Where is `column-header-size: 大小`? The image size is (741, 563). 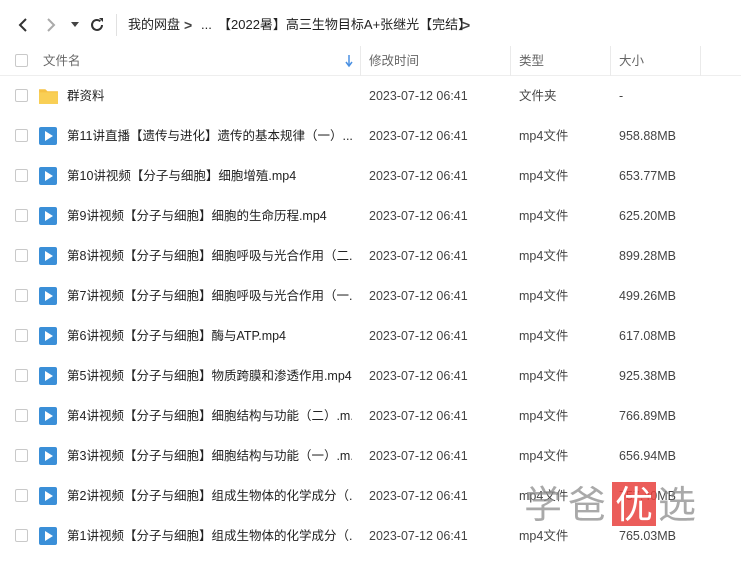
column-header-size: 大小 is located at coordinates (631, 61).